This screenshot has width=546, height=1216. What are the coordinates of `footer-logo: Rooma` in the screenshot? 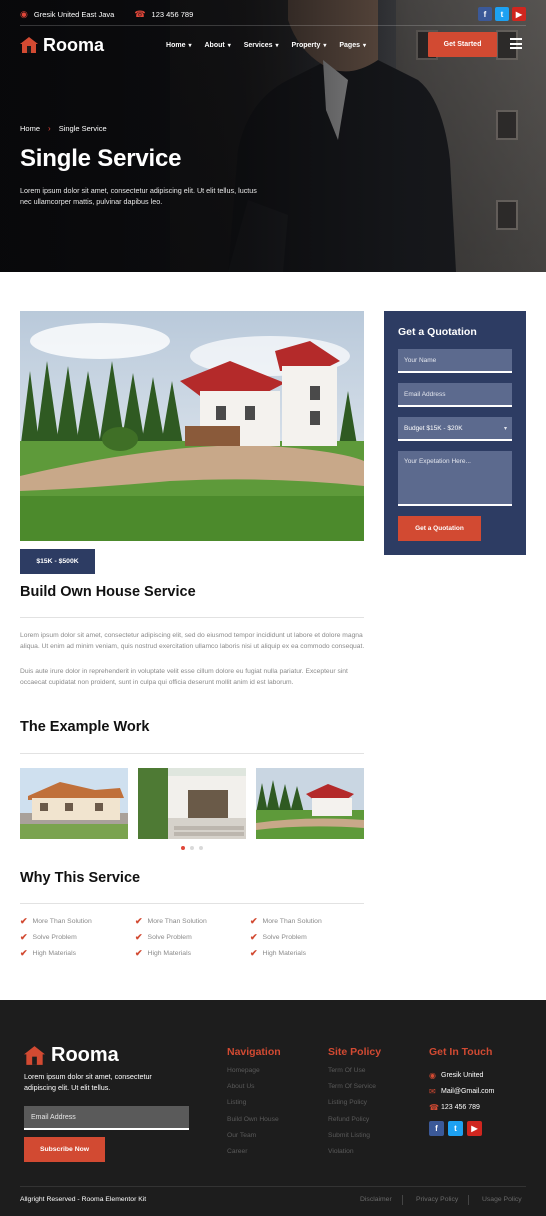 It's located at (71, 1055).